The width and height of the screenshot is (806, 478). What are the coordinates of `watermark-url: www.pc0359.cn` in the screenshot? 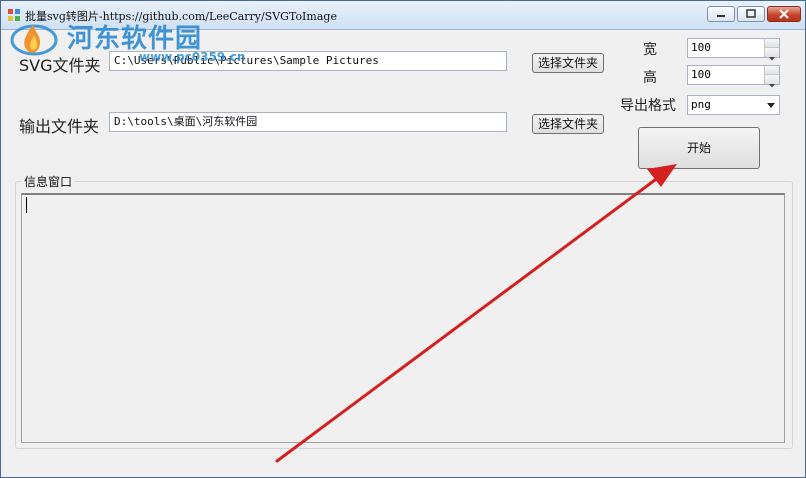 It's located at (192, 57).